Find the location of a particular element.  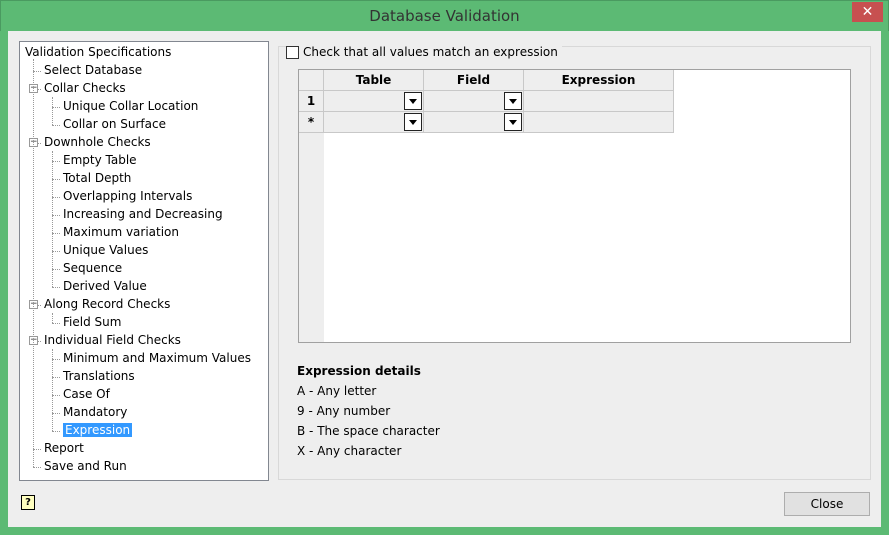

tree-item-label: Field Sum is located at coordinates (92, 322).